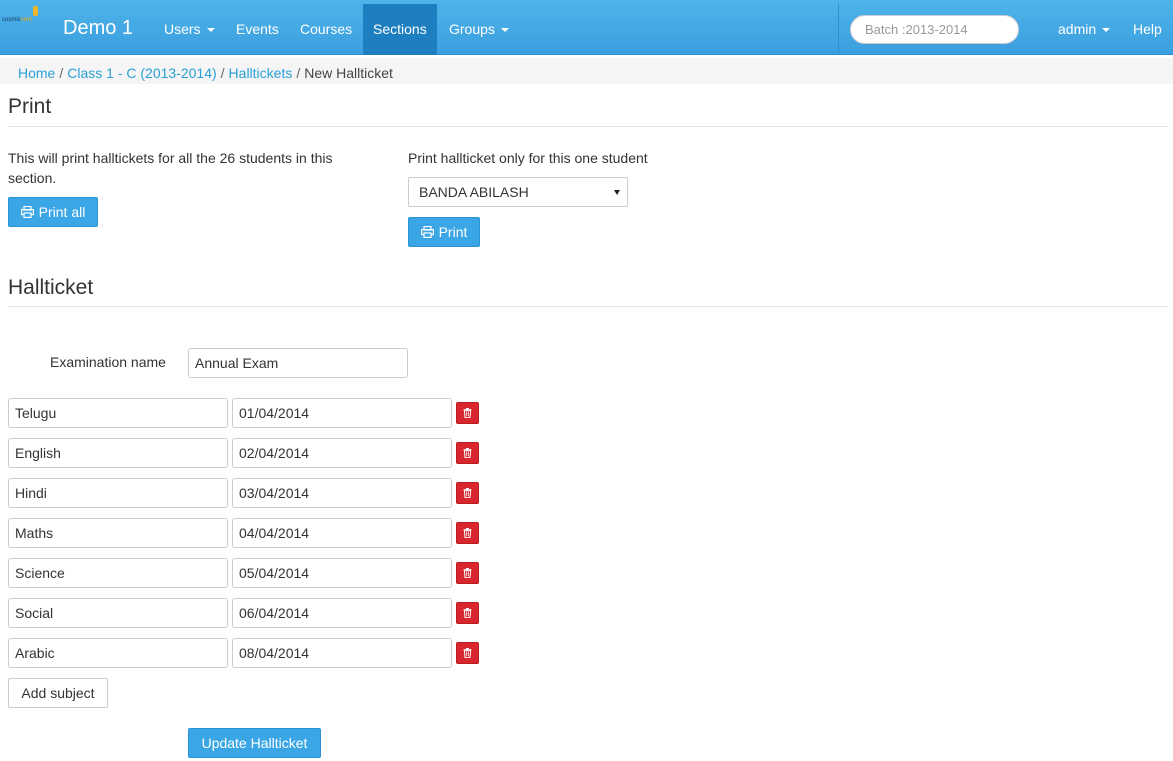  I want to click on examination-name-label: Examination name, so click(108, 362).